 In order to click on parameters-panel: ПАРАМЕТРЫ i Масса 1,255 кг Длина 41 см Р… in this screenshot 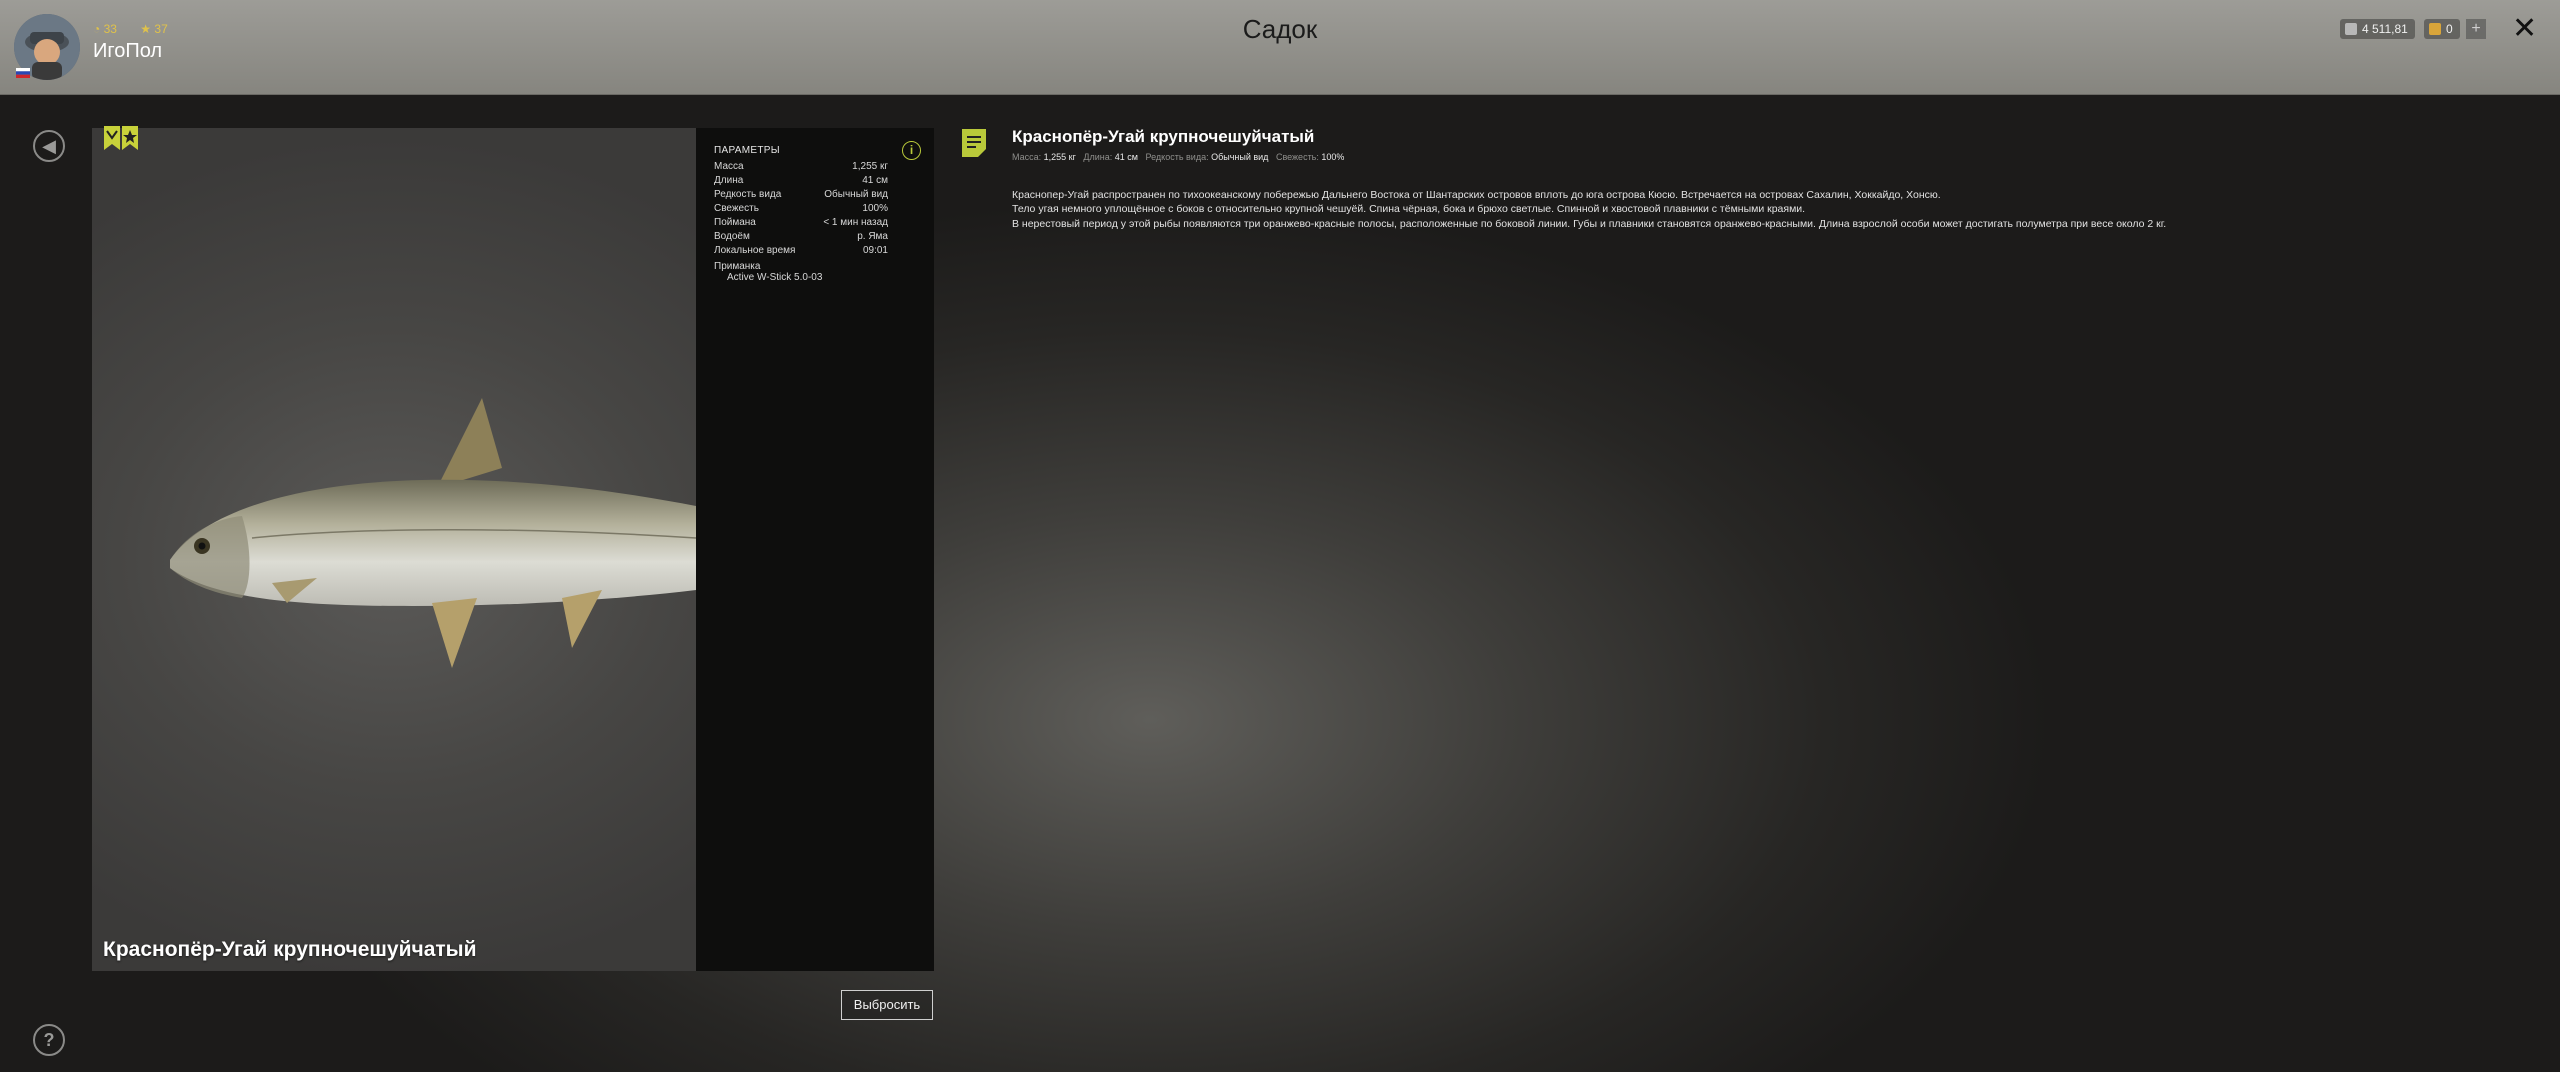, I will do `click(815, 549)`.